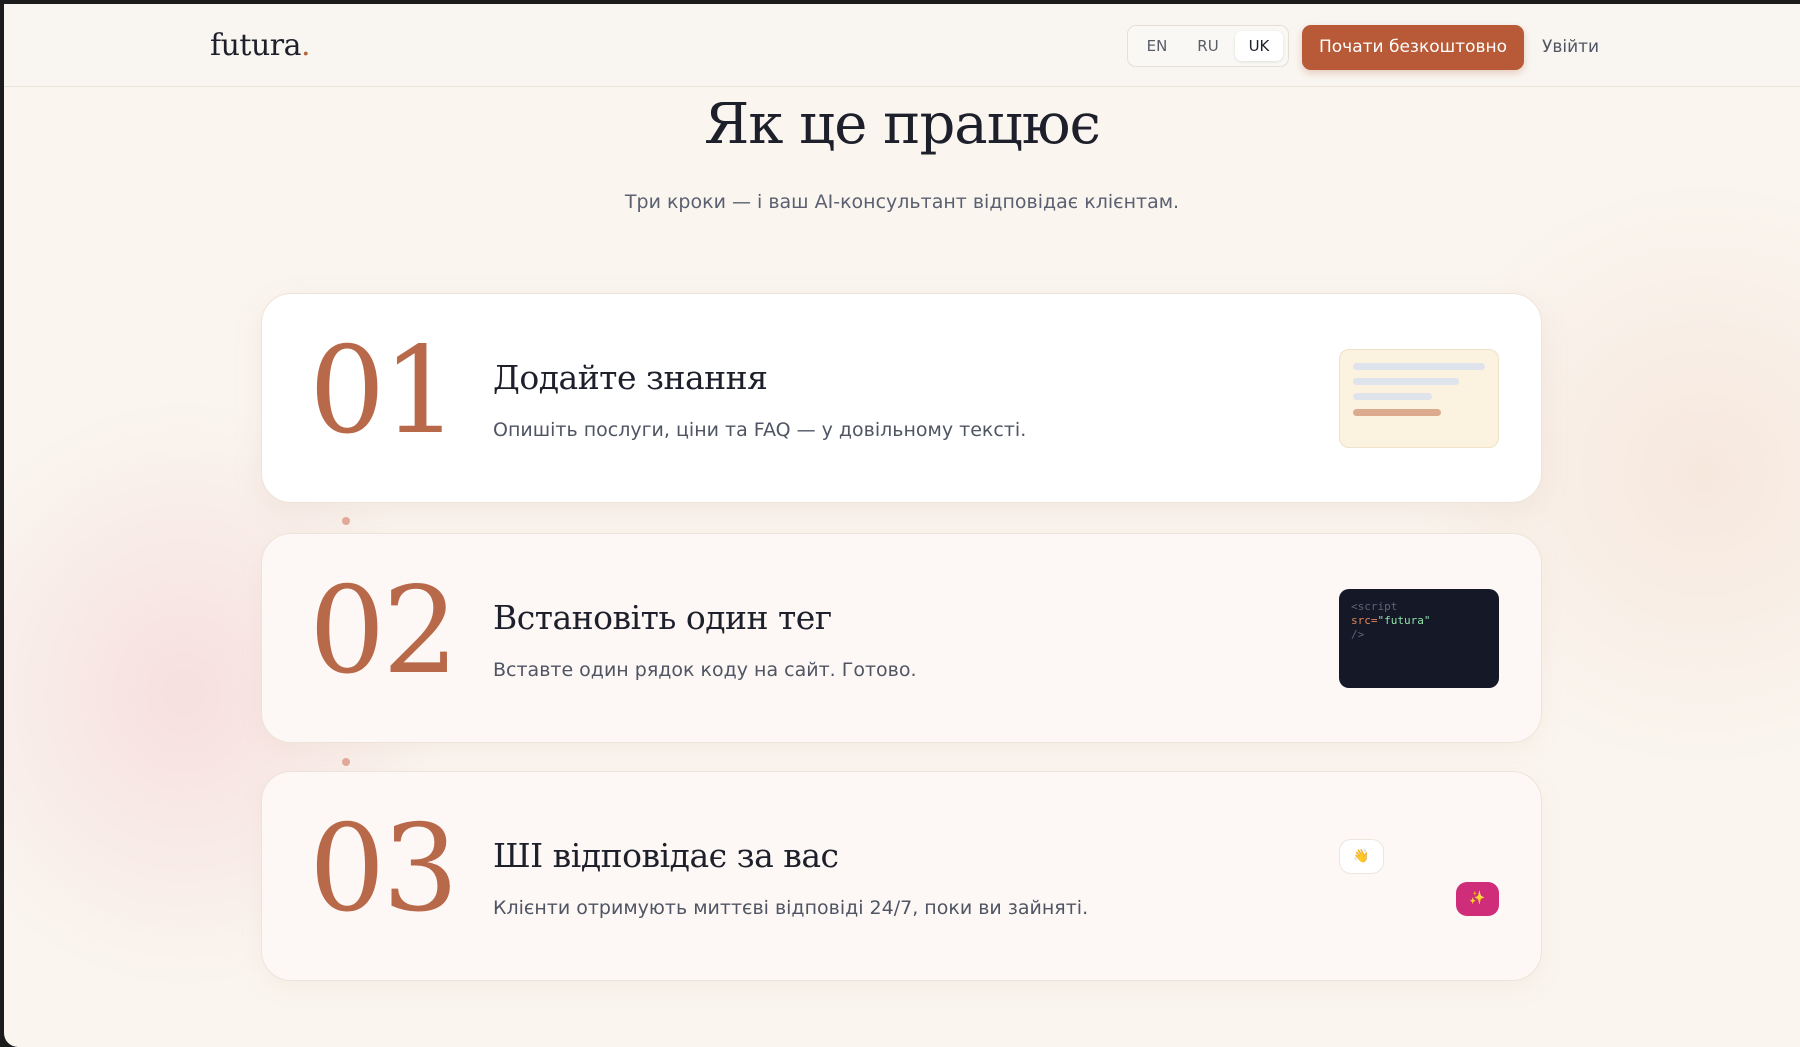  Describe the element at coordinates (1404, 620) in the screenshot. I see `code-string: "futura"` at that location.